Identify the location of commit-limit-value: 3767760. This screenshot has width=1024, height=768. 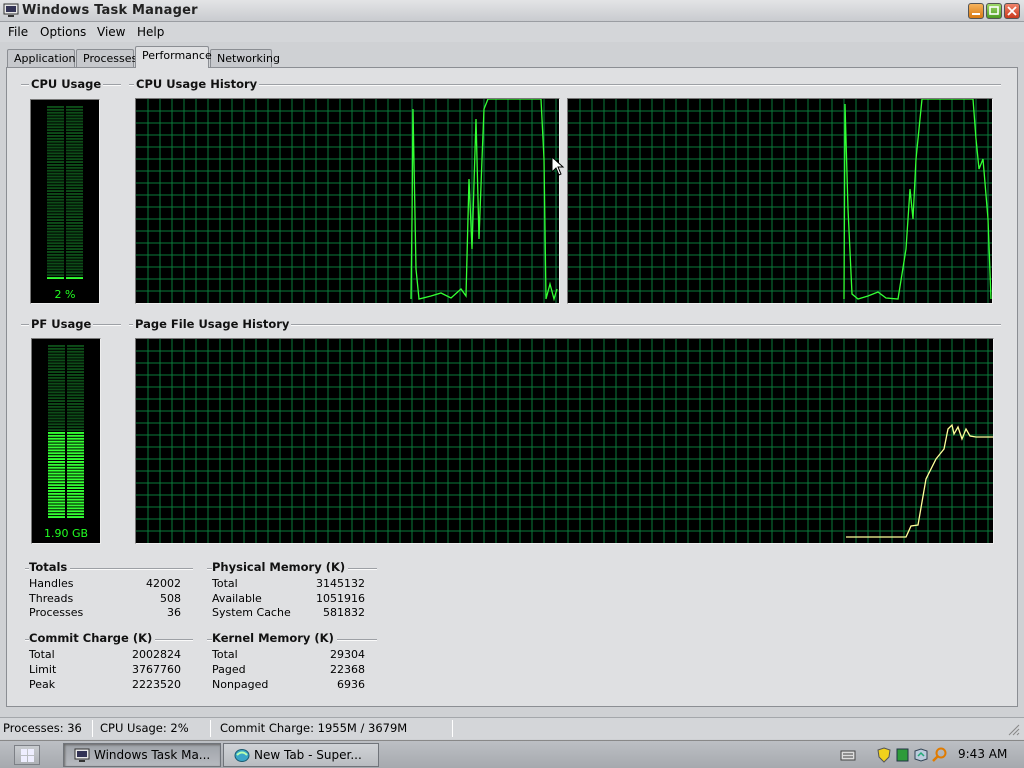
(156, 669).